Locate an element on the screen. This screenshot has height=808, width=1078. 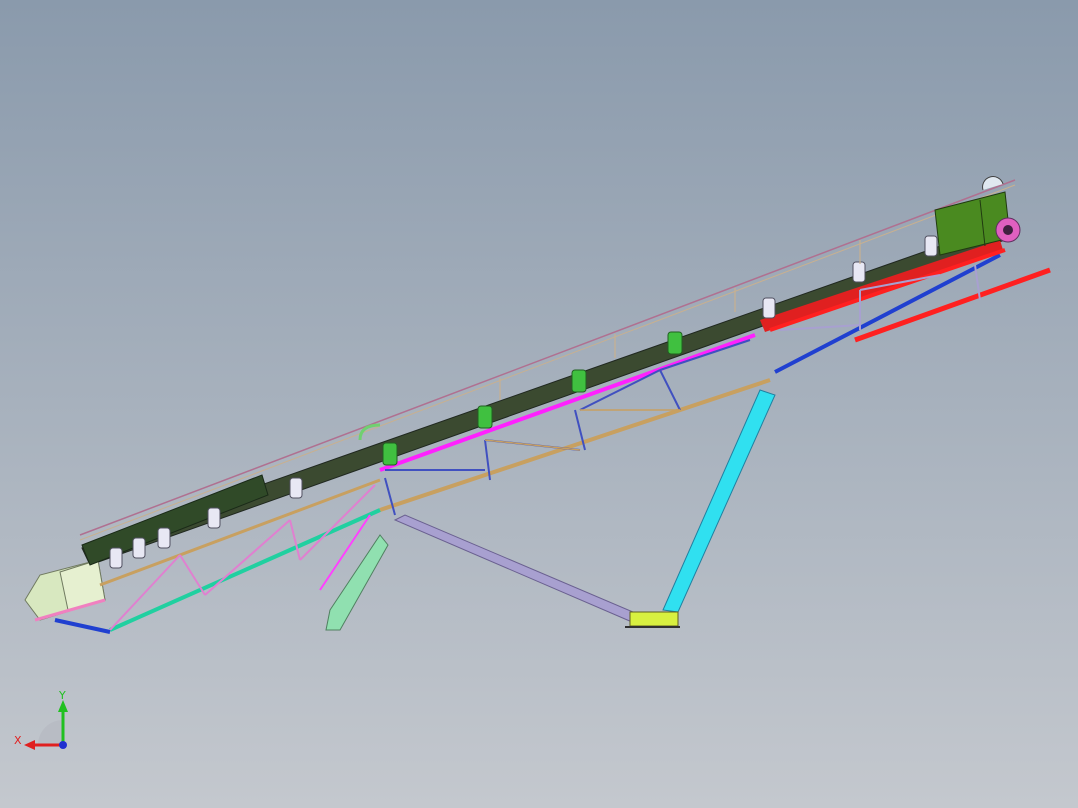
x-axis-label: X is located at coordinates (18, 740).